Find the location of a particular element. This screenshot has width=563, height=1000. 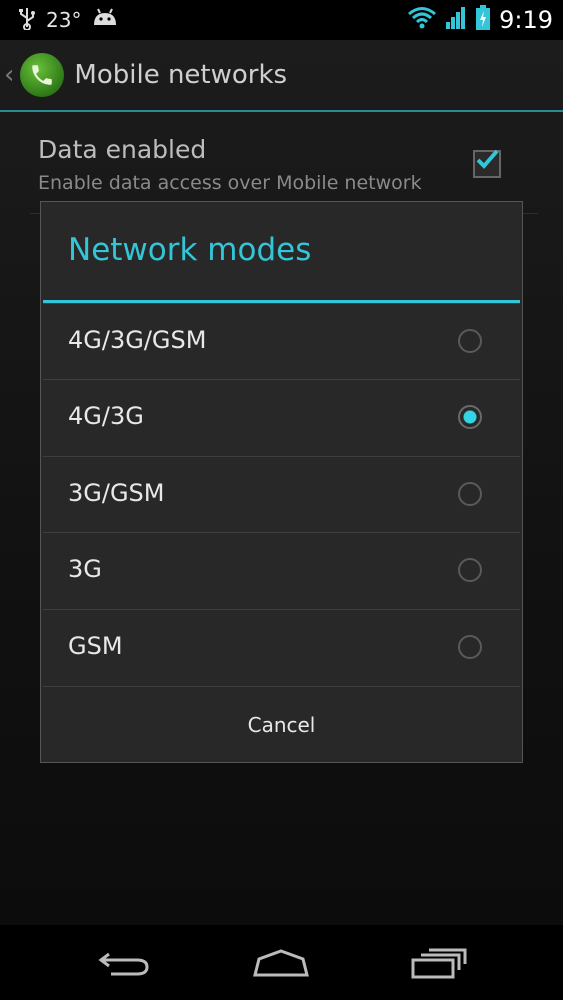

battery-icon is located at coordinates (483, 20).